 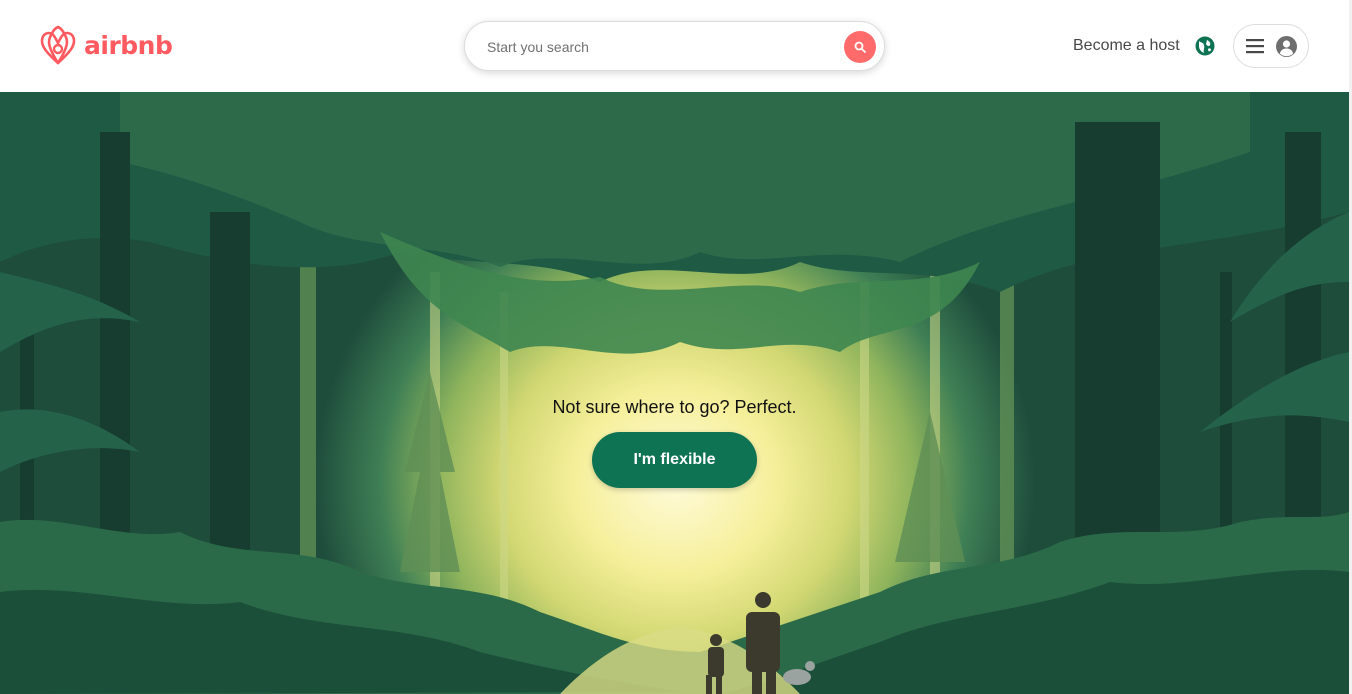 I want to click on become-a-host-link: Become a host, so click(x=1126, y=46).